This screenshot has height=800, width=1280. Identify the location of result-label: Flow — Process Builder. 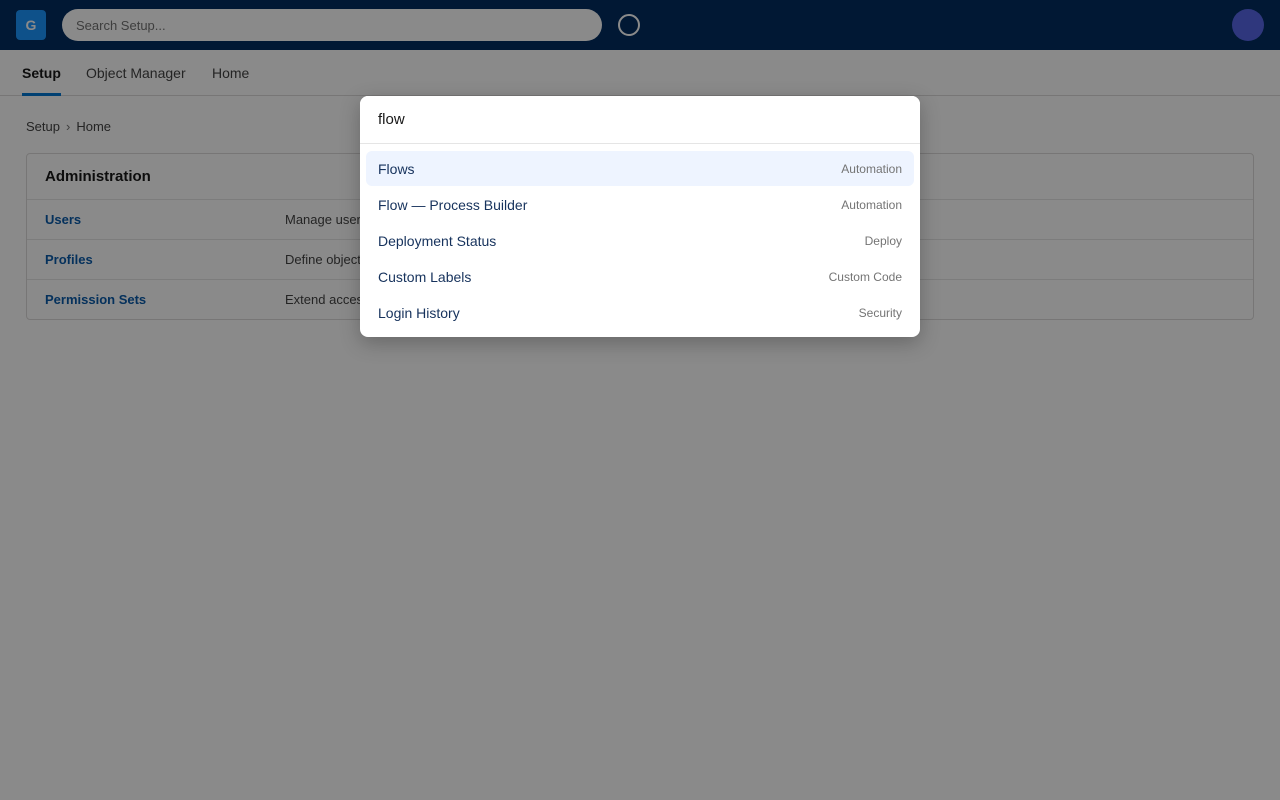
(453, 205).